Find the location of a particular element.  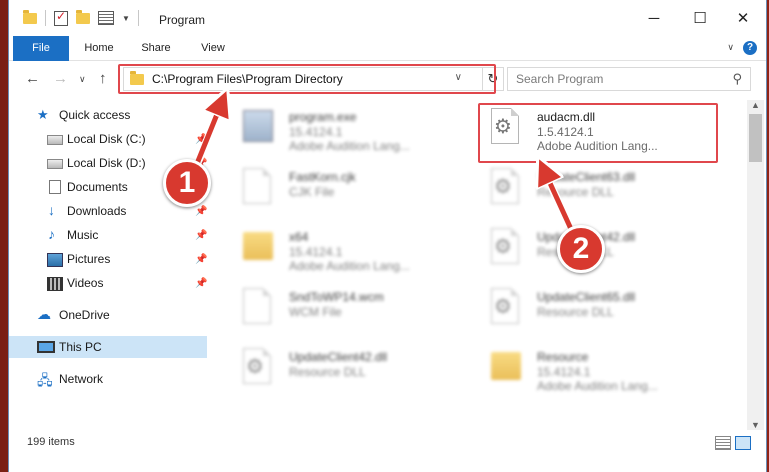

list-item: ⚙ UpdateClient42.dll Resource DLL is located at coordinates (353, 370).